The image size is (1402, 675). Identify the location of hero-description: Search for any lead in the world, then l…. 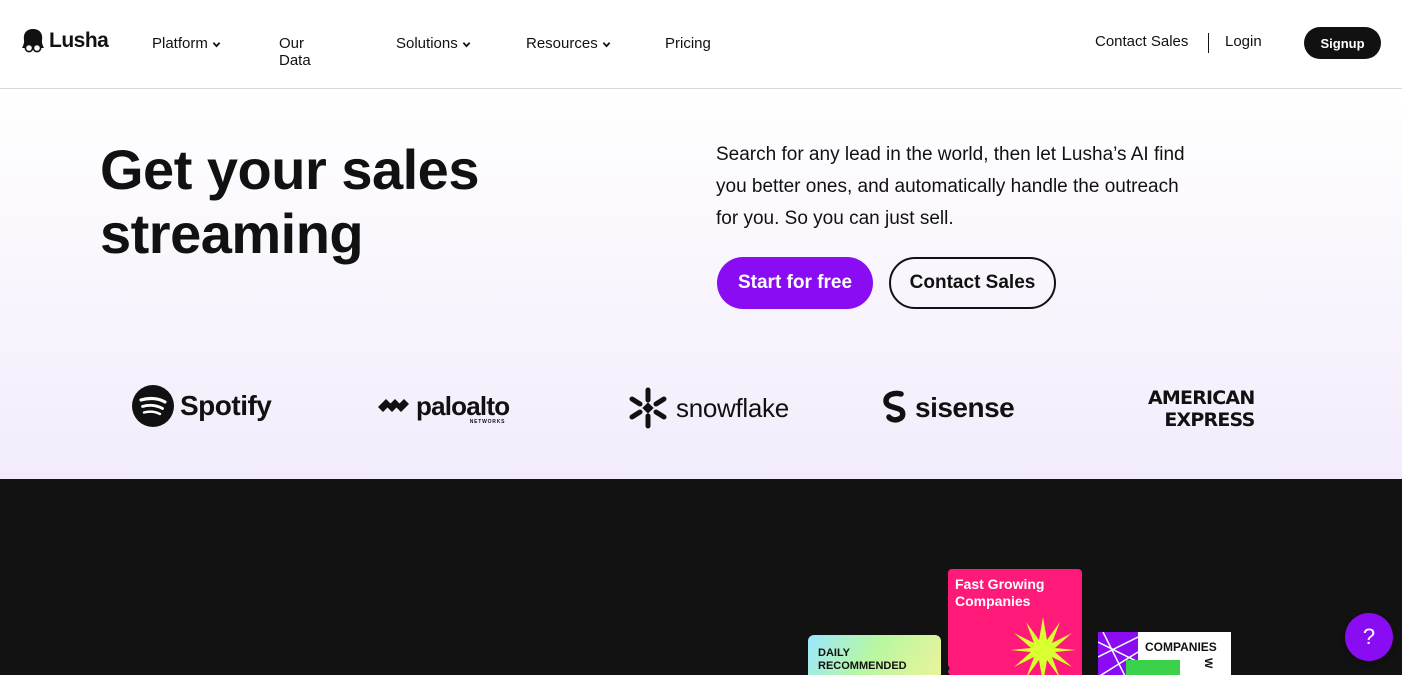
(961, 187).